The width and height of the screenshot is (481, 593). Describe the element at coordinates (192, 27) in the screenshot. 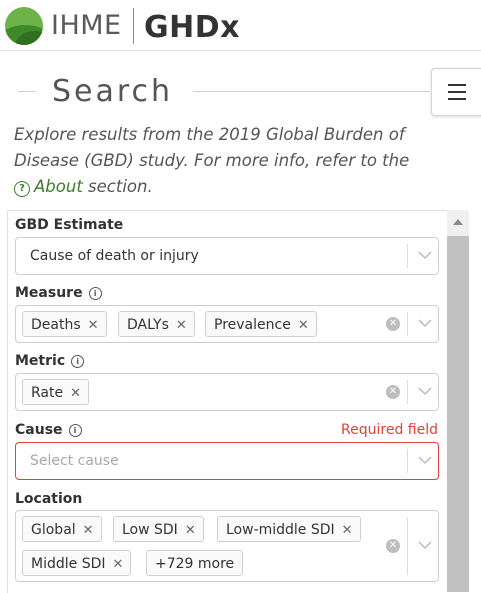

I see `logo-ghdx-text: GHDx` at that location.